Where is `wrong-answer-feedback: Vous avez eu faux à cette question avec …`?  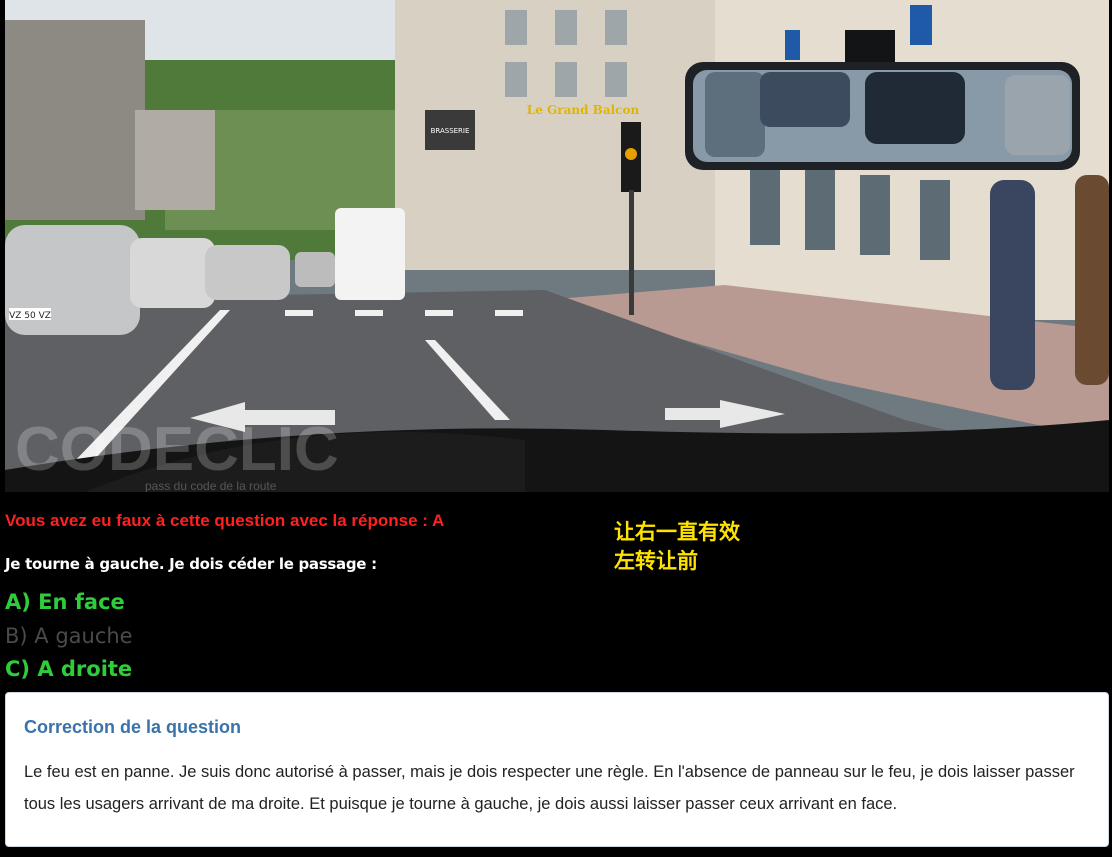
wrong-answer-feedback: Vous avez eu faux à cette question avec … is located at coordinates (225, 520).